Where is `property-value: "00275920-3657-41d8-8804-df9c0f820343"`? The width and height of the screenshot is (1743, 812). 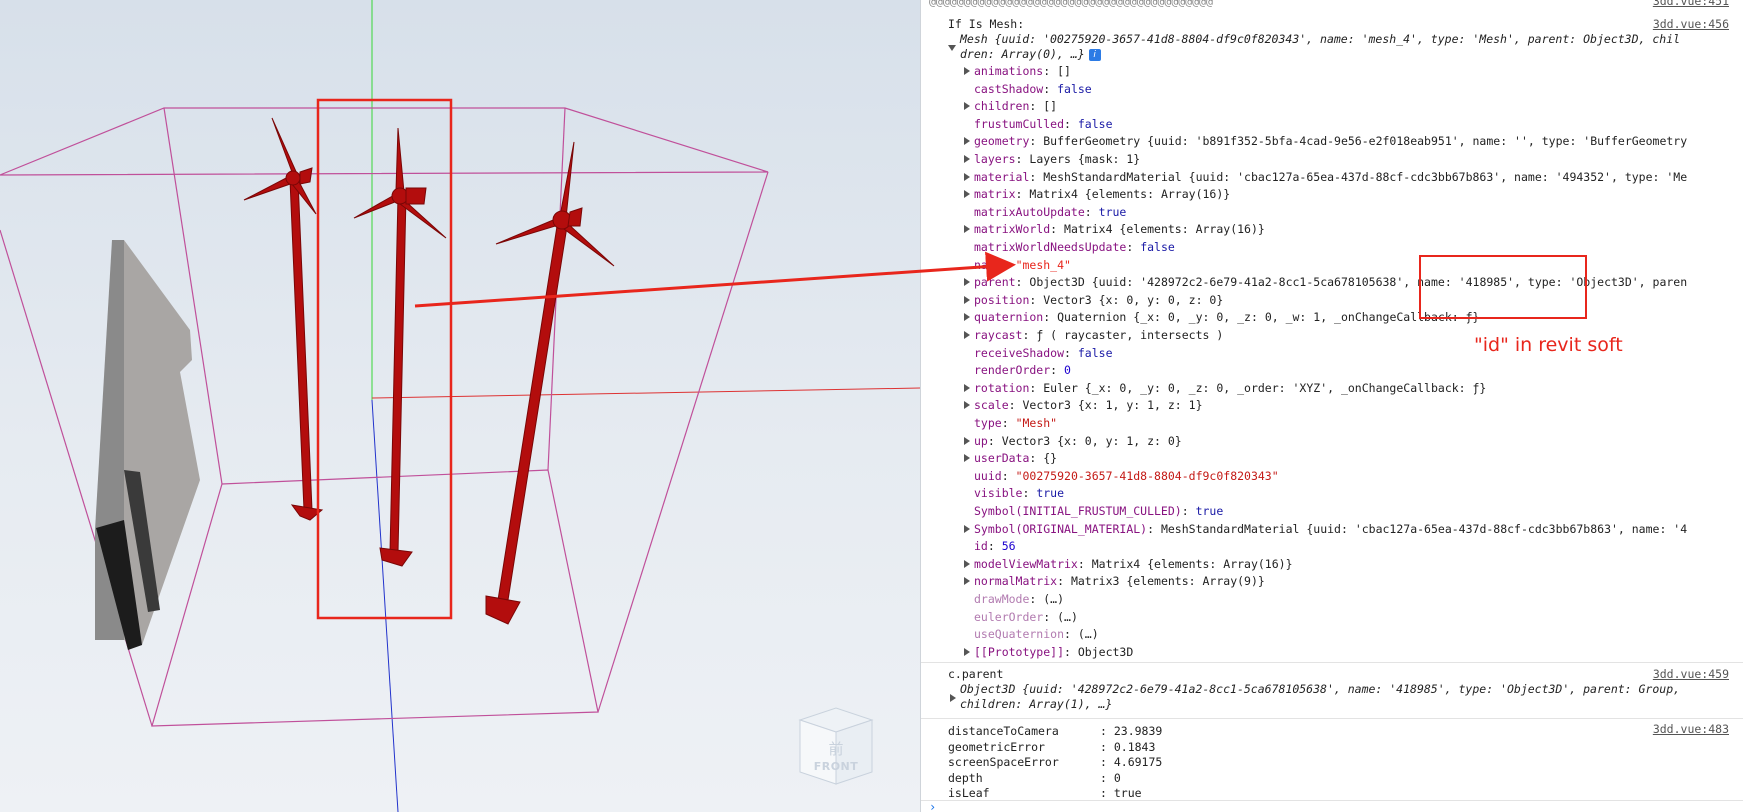
property-value: "00275920-3657-41d8-8804-df9c0f820343" is located at coordinates (1147, 475).